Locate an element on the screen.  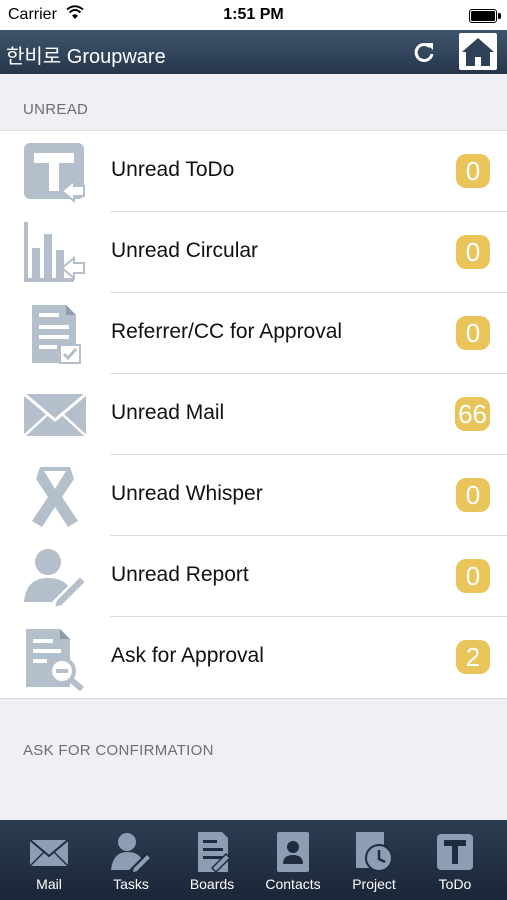
item-label: Unread Report is located at coordinates (180, 574).